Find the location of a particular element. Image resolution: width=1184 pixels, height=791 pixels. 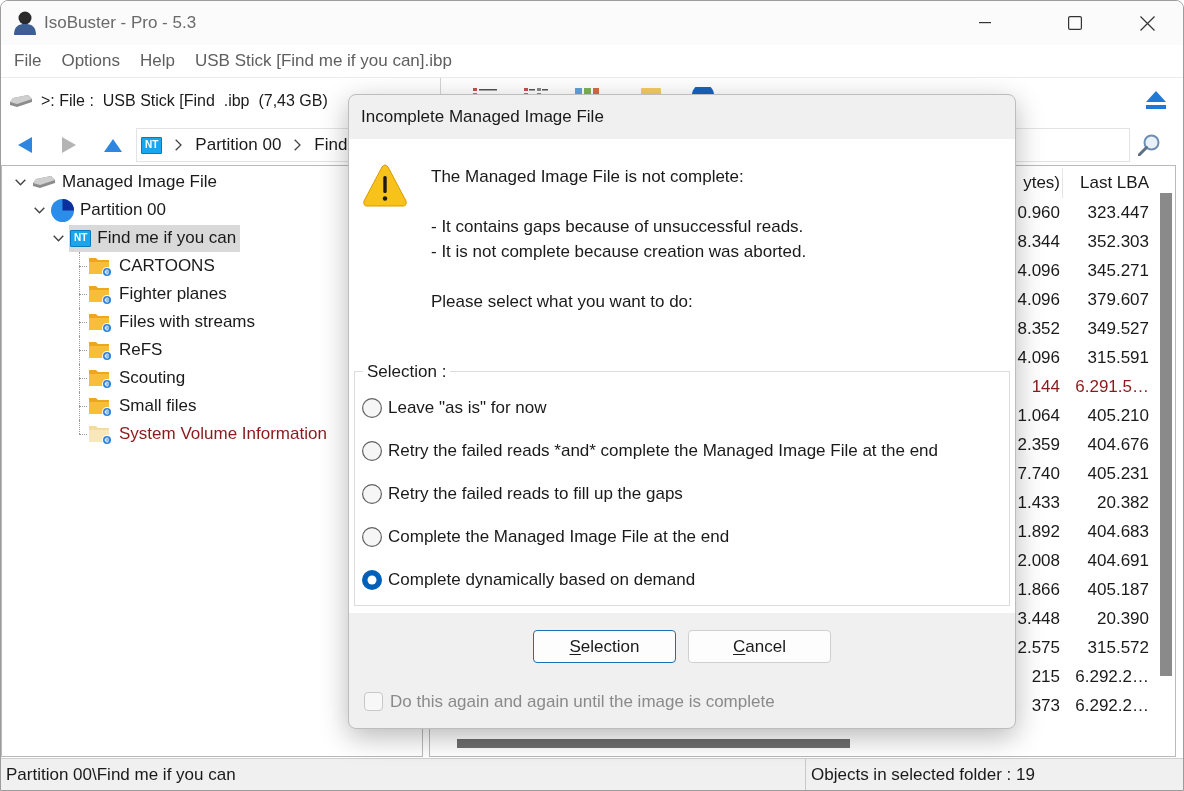

back-arrow-icon is located at coordinates (25, 145).